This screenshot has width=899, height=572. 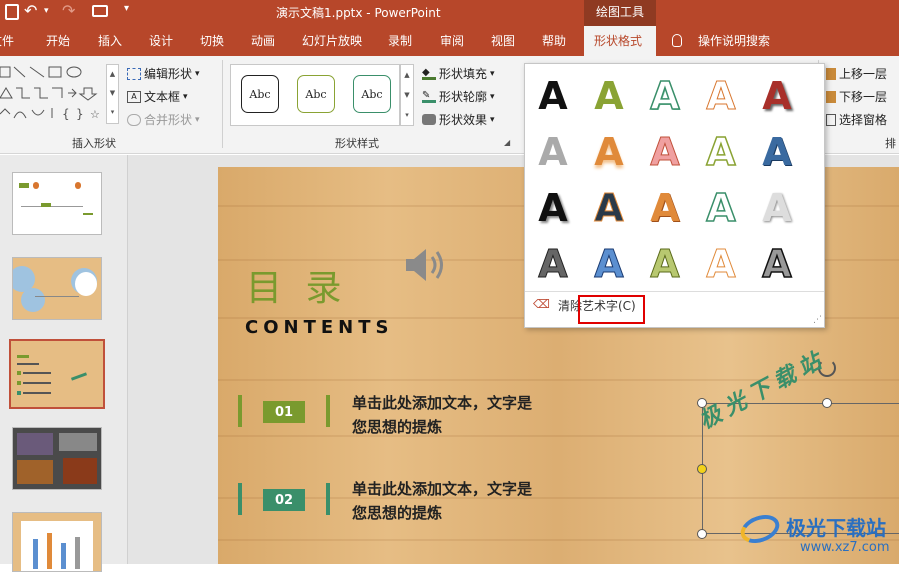 What do you see at coordinates (110, 41) in the screenshot?
I see `tab-insert: 插入` at bounding box center [110, 41].